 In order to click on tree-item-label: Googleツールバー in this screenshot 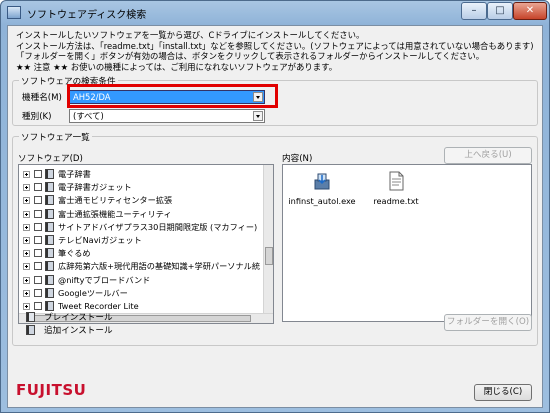, I will do `click(93, 292)`.